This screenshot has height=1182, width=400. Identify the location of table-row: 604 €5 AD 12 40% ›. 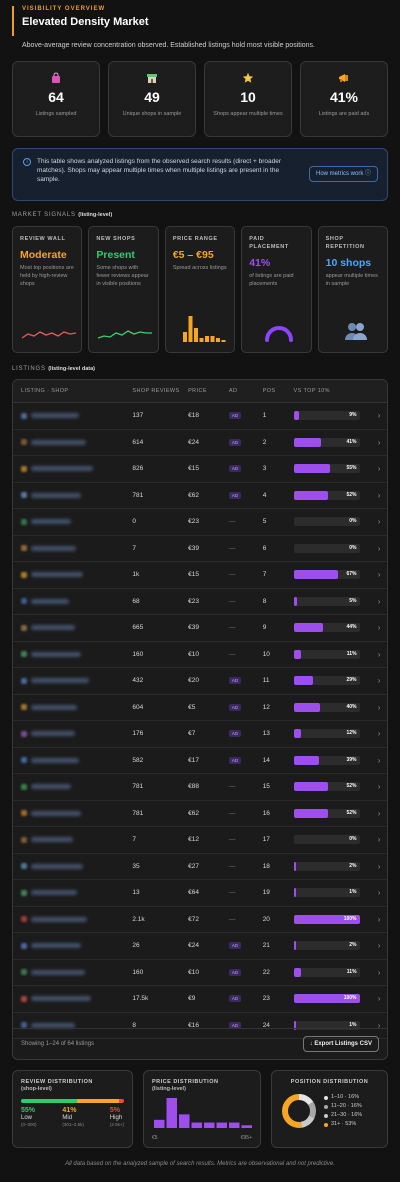
(200, 708).